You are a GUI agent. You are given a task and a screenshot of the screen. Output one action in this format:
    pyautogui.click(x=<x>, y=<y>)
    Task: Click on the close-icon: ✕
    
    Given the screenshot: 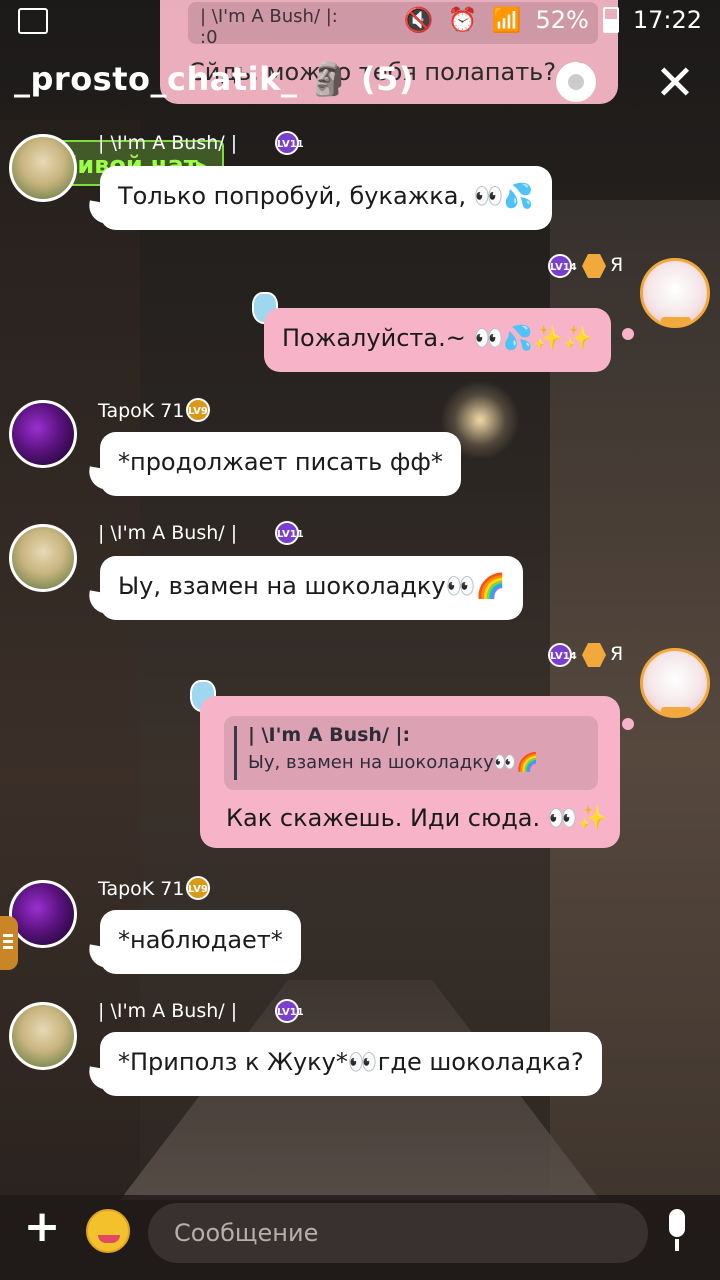 What is the action you would take?
    pyautogui.click(x=675, y=83)
    